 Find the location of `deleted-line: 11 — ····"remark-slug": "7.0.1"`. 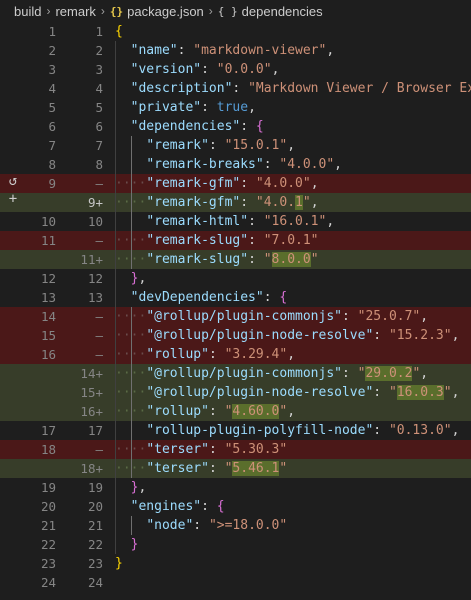

deleted-line: 11 — ····"remark-slug": "7.0.1" is located at coordinates (235, 240).